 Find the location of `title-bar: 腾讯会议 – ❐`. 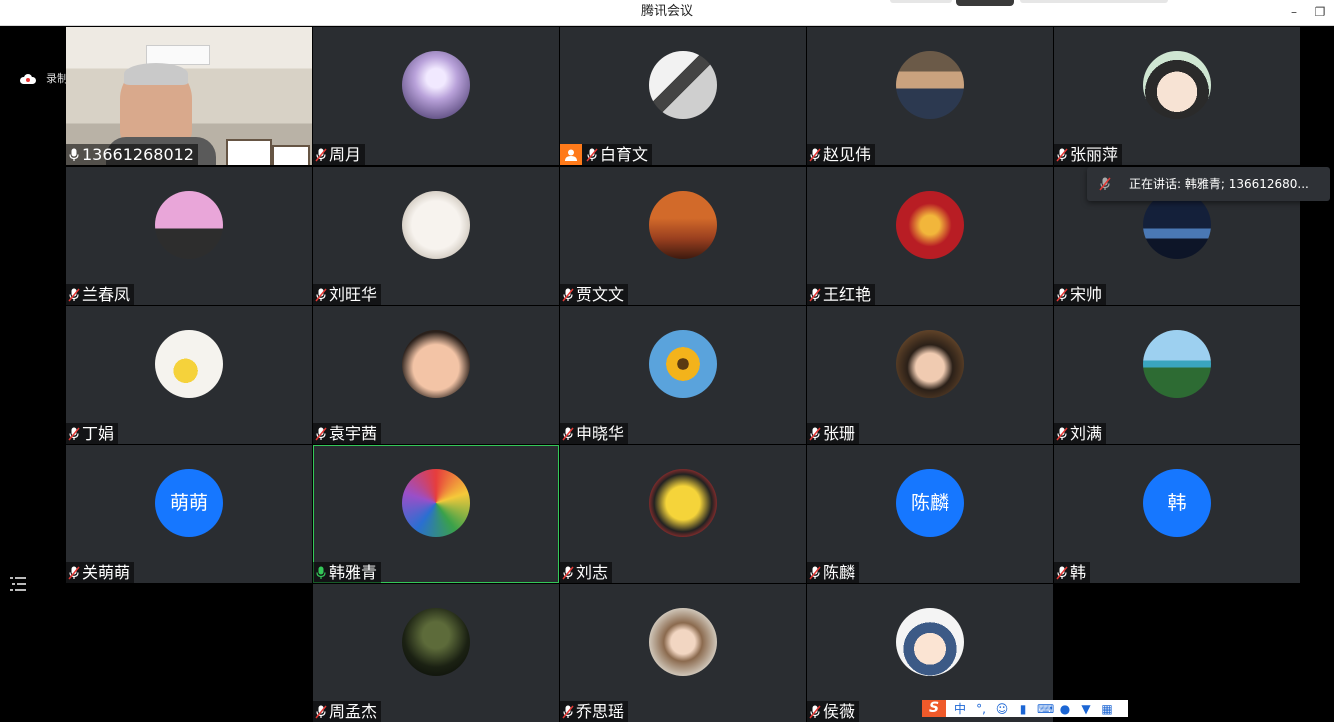

title-bar: 腾讯会议 – ❐ is located at coordinates (667, 13).